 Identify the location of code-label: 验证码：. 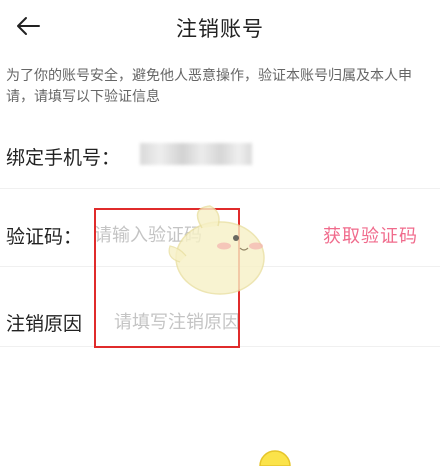
(44, 237).